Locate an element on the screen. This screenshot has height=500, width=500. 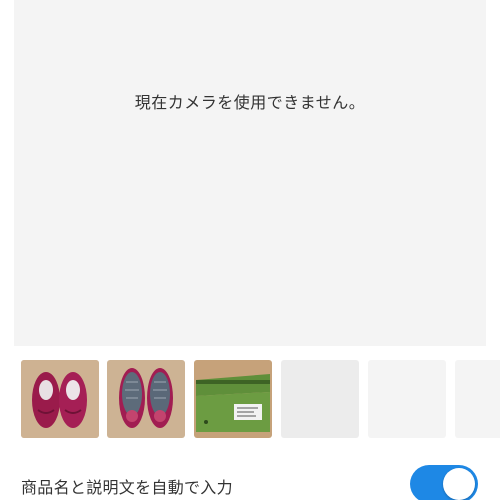
auto-fill-toggle is located at coordinates (444, 482).